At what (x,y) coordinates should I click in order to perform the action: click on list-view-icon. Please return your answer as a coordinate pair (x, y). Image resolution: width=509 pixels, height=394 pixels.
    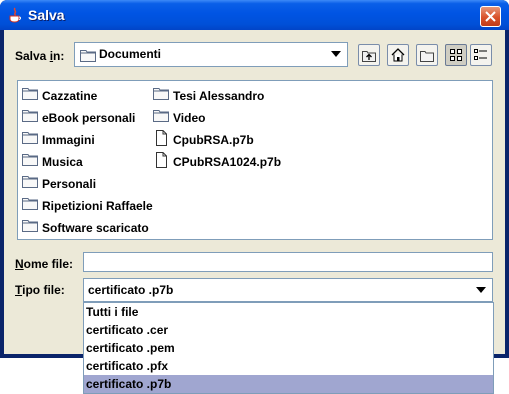
    Looking at the image, I should click on (456, 55).